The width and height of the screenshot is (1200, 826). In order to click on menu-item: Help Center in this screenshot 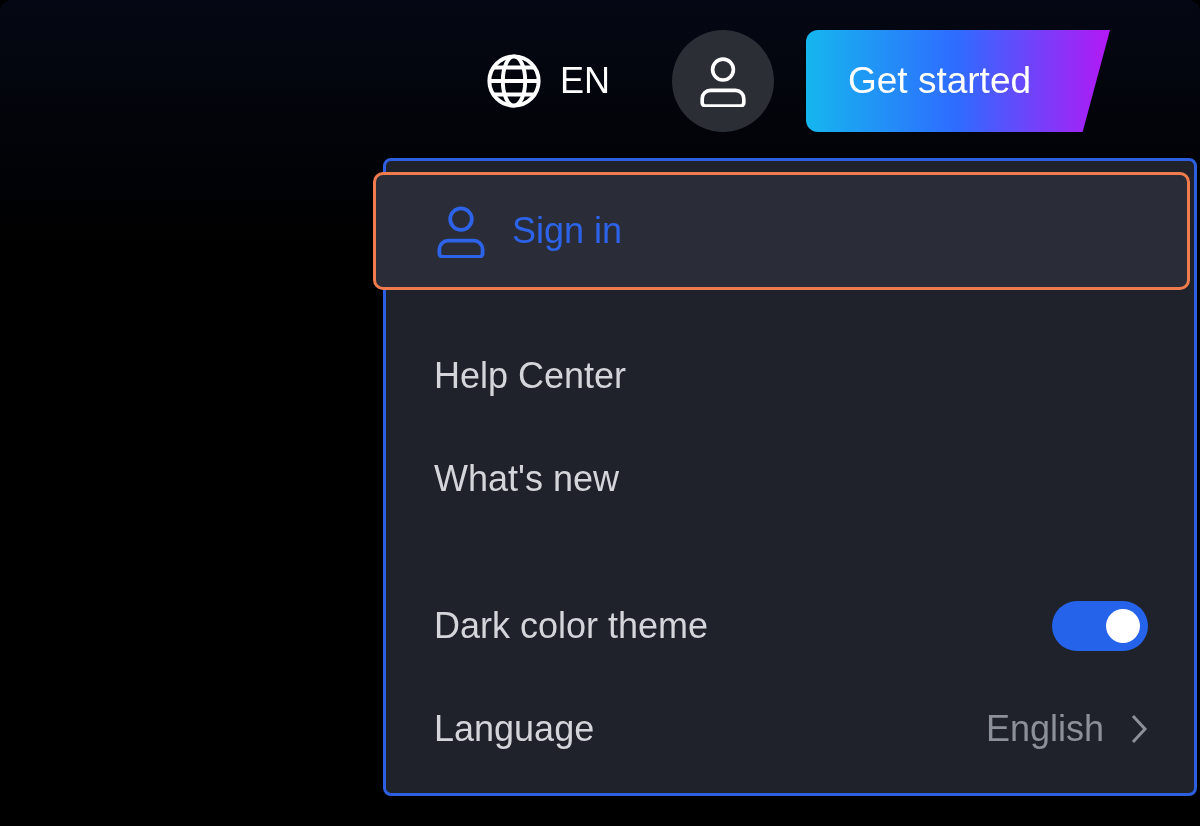, I will do `click(790, 375)`.